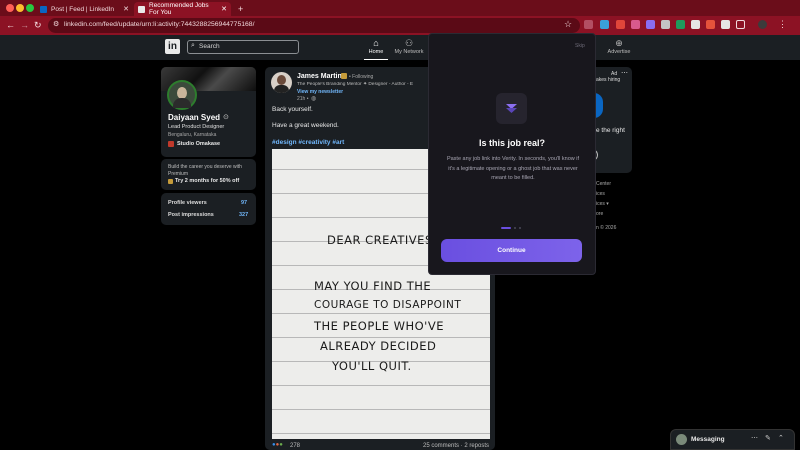  What do you see at coordinates (10, 8) in the screenshot?
I see `close-window-button` at bounding box center [10, 8].